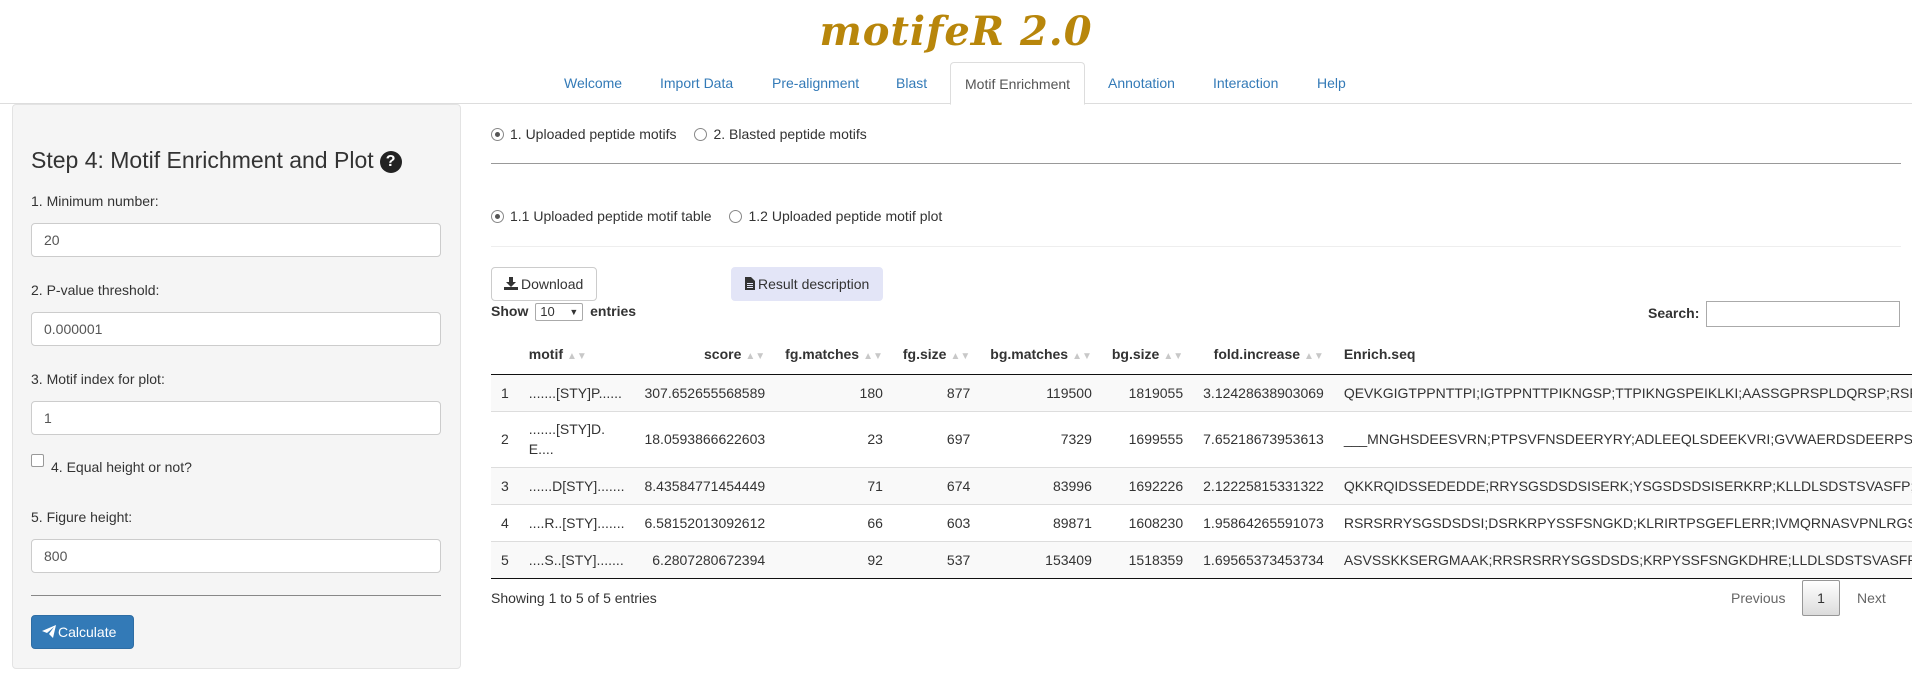  Describe the element at coordinates (510, 311) in the screenshot. I see `show-label: Show` at that location.